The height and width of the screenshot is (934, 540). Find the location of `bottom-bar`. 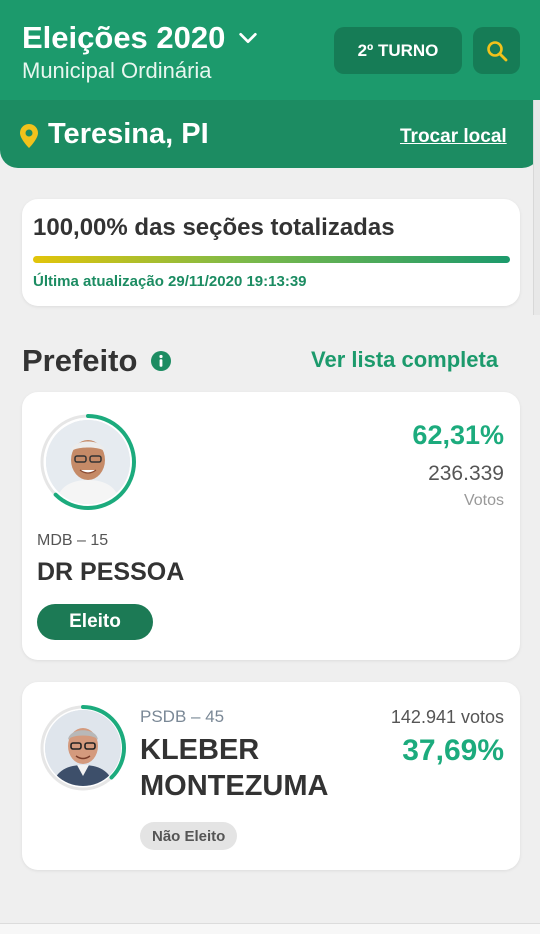

bottom-bar is located at coordinates (270, 928).